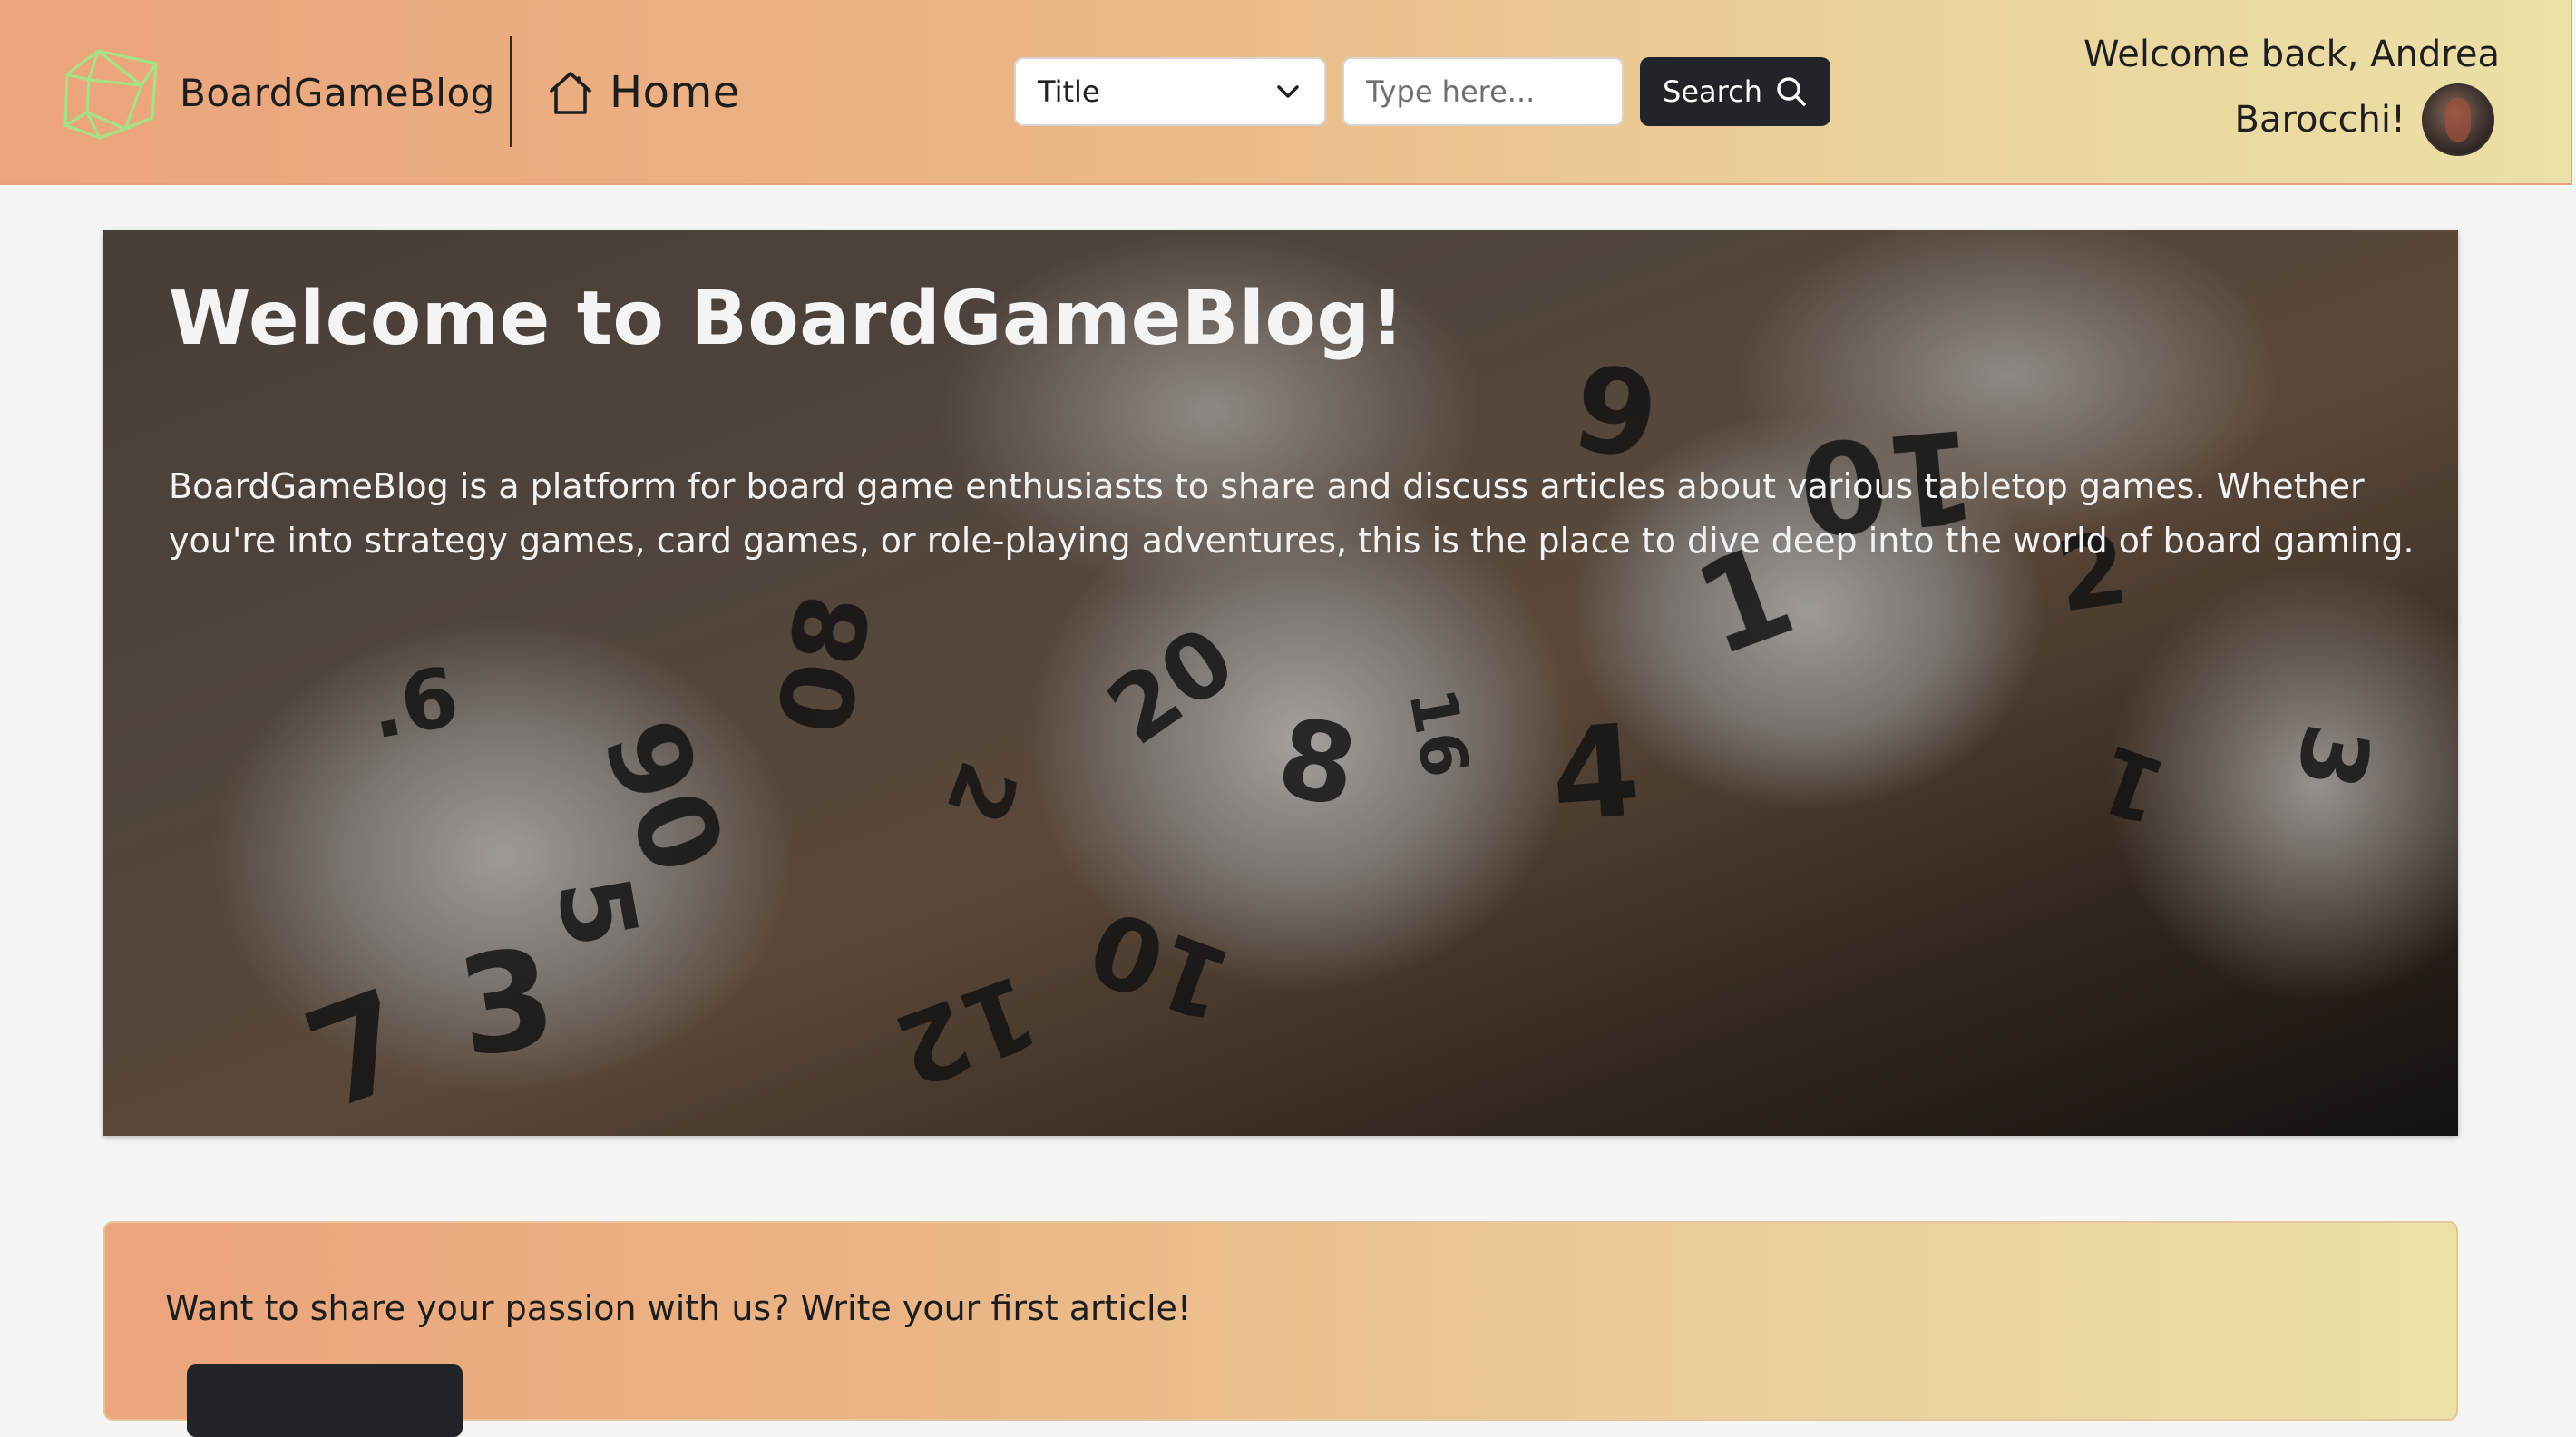 This screenshot has width=2576, height=1437. I want to click on search-icon, so click(1791, 92).